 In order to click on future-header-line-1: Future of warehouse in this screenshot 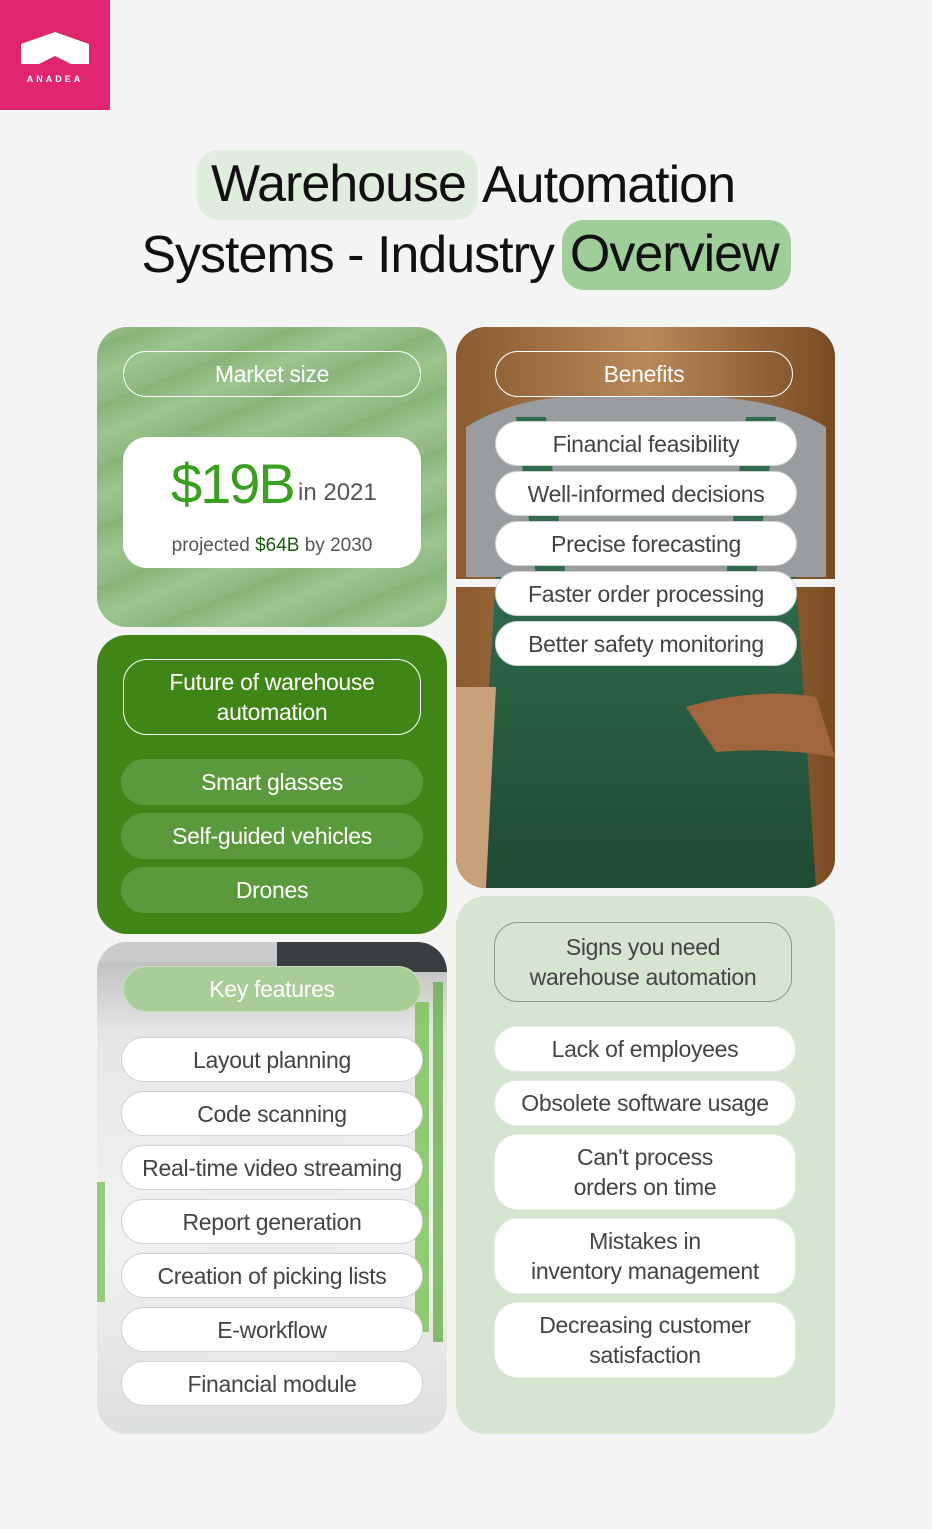, I will do `click(272, 682)`.